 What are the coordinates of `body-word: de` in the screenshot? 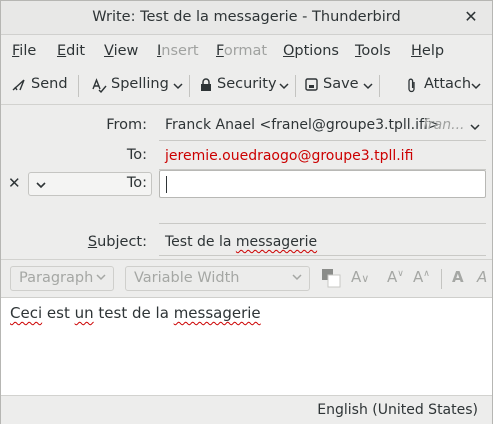 It's located at (141, 313).